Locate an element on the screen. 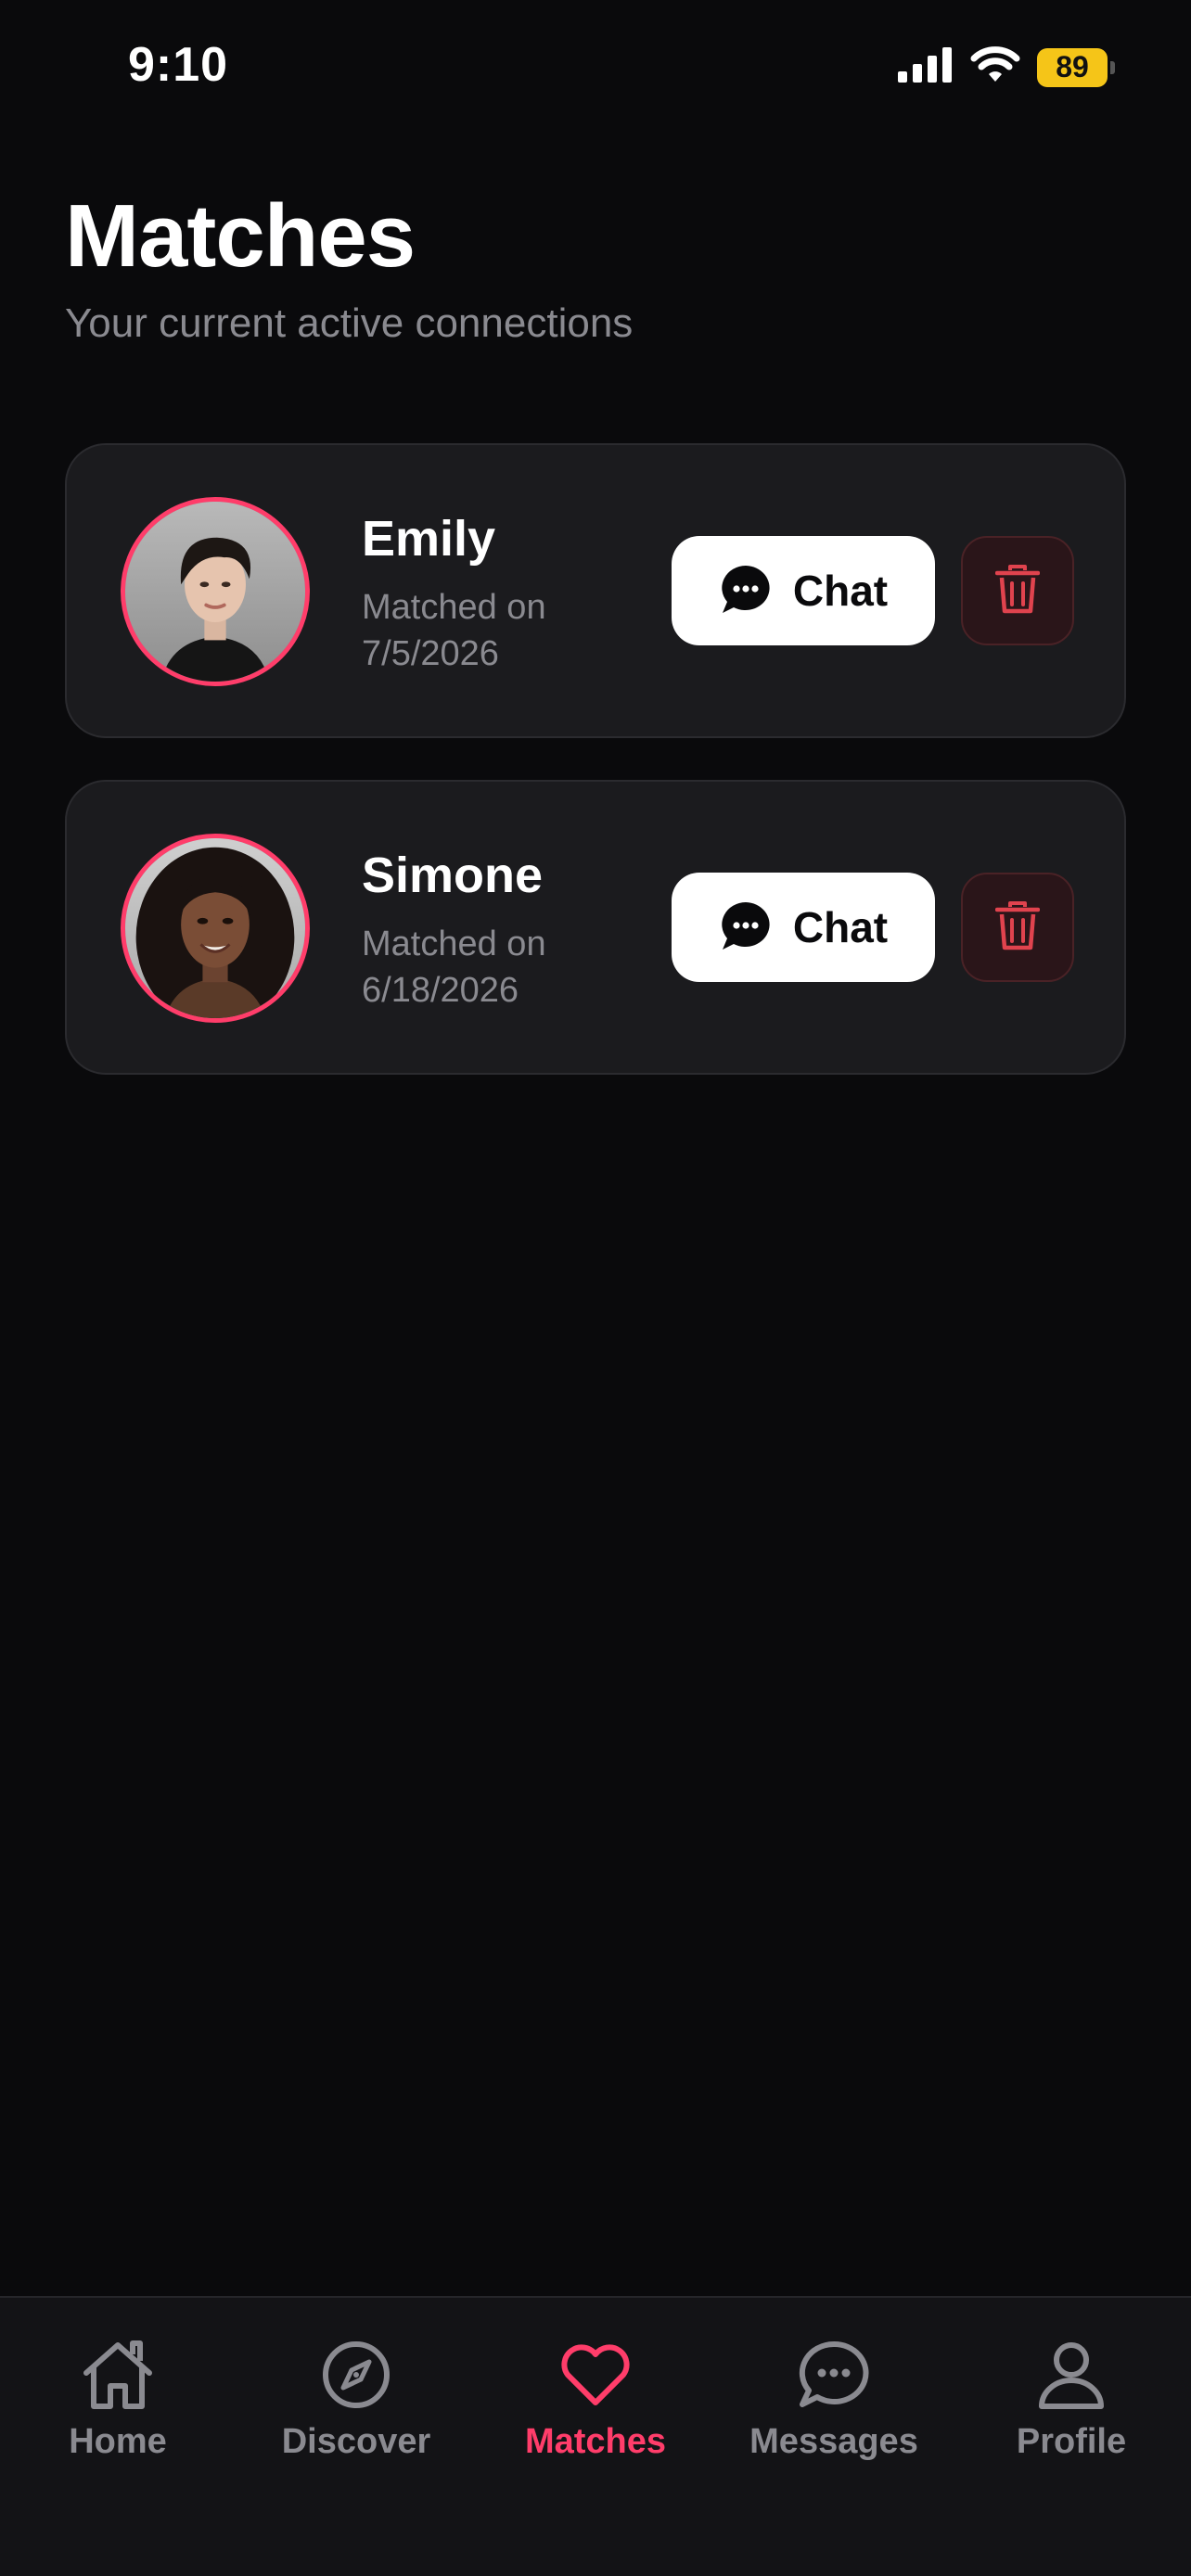  status-bar: 9:10 89 is located at coordinates (595, 65).